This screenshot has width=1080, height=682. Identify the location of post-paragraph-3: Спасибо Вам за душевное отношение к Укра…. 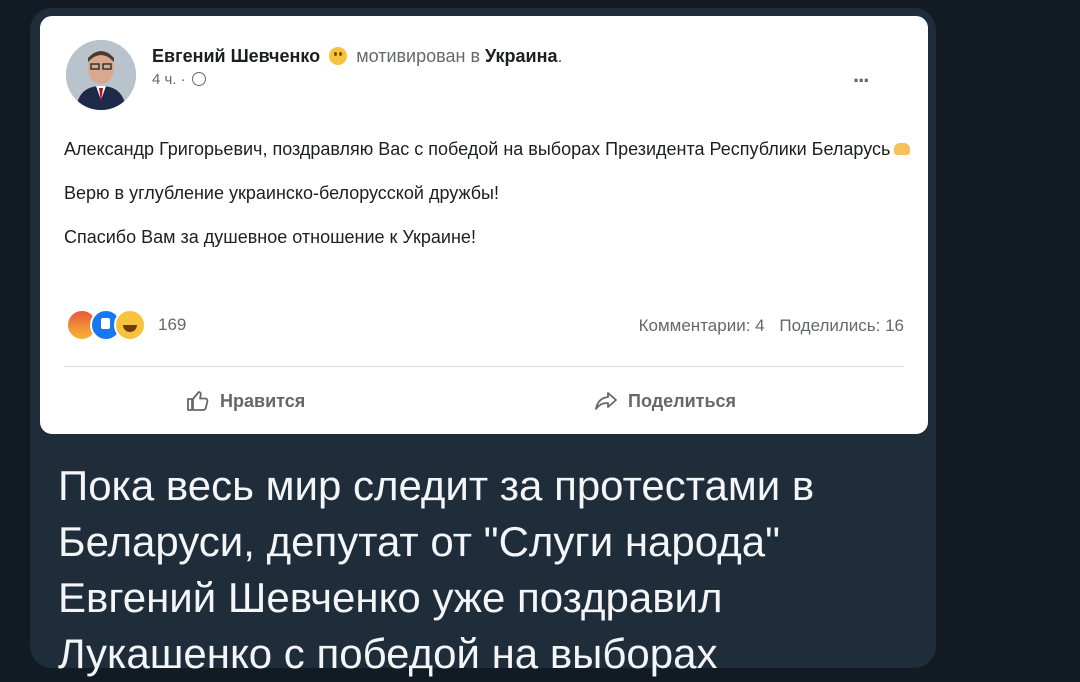
(270, 237).